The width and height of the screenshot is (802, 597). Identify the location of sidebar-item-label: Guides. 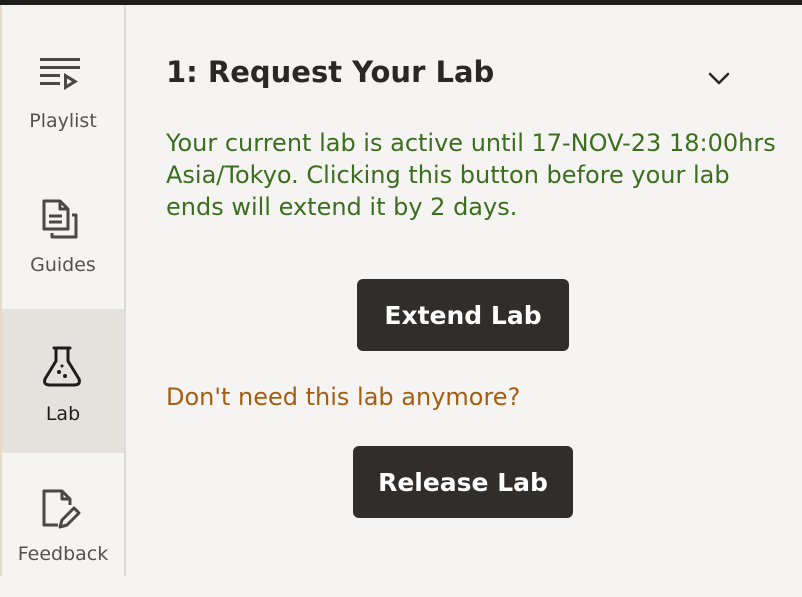
(63, 265).